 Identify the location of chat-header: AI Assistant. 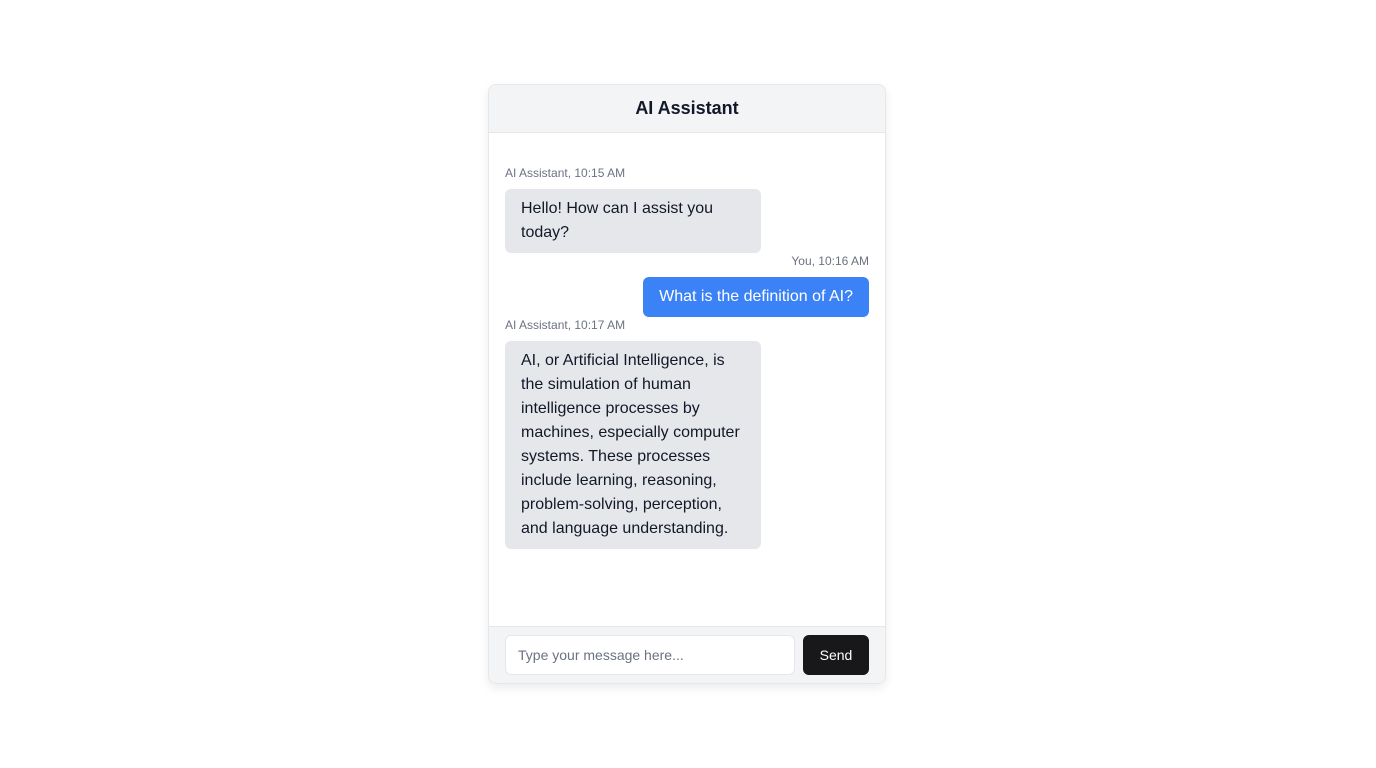
(687, 109).